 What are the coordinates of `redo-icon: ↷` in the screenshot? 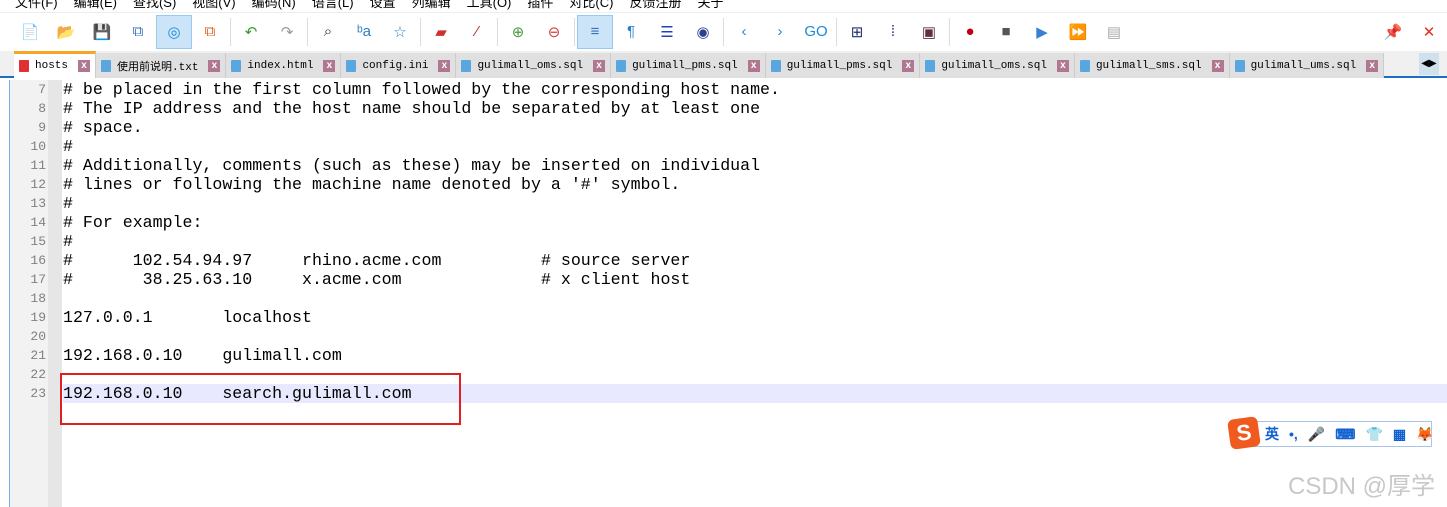 It's located at (287, 32).